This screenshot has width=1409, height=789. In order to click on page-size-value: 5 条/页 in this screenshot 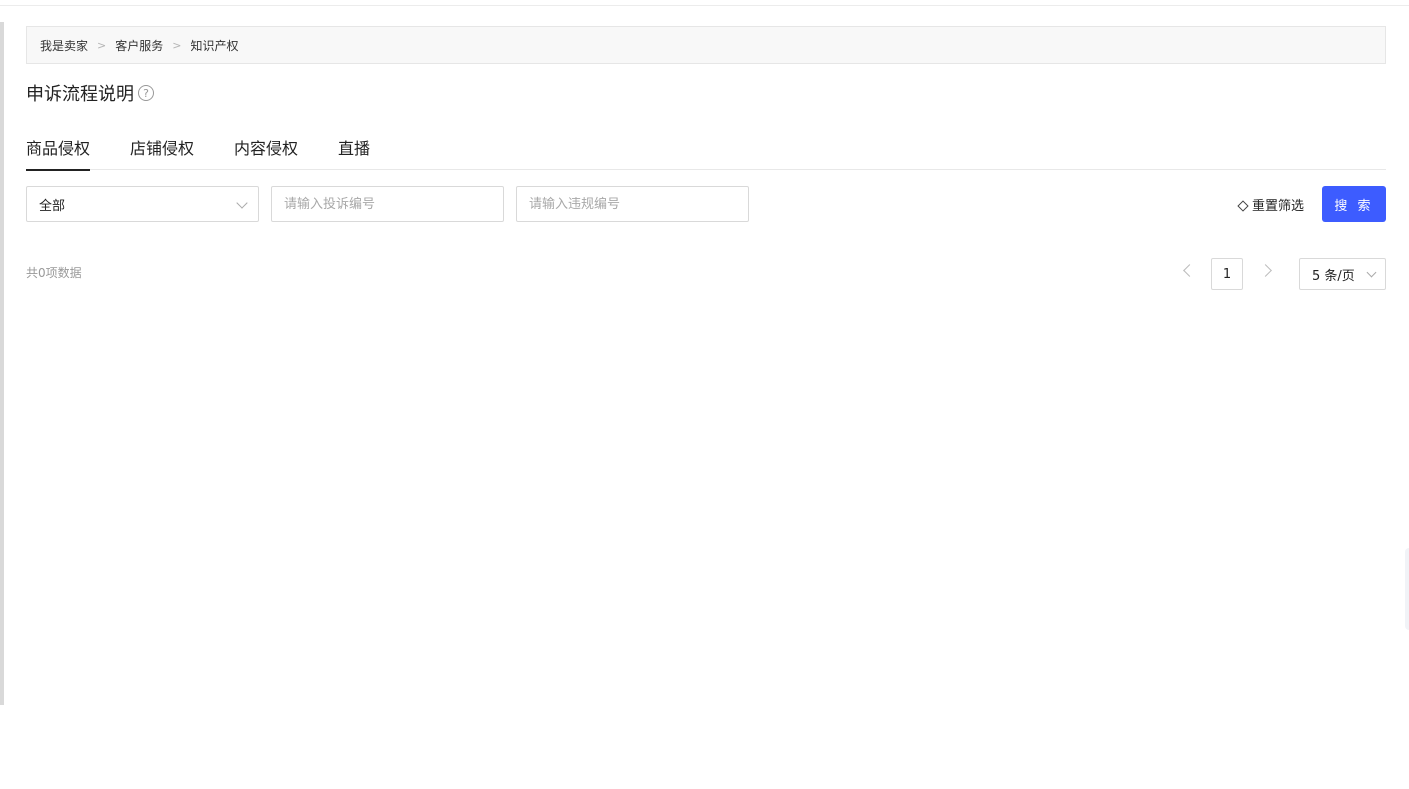, I will do `click(1333, 276)`.